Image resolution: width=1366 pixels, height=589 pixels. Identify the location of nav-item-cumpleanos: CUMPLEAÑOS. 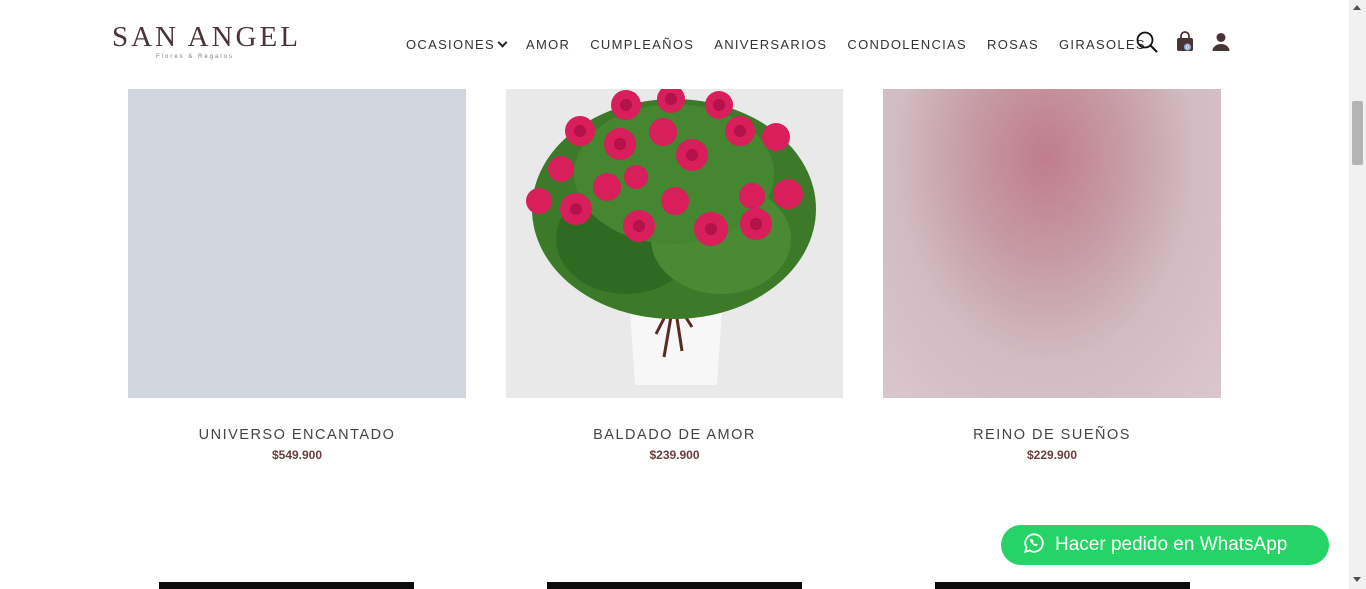
(642, 45).